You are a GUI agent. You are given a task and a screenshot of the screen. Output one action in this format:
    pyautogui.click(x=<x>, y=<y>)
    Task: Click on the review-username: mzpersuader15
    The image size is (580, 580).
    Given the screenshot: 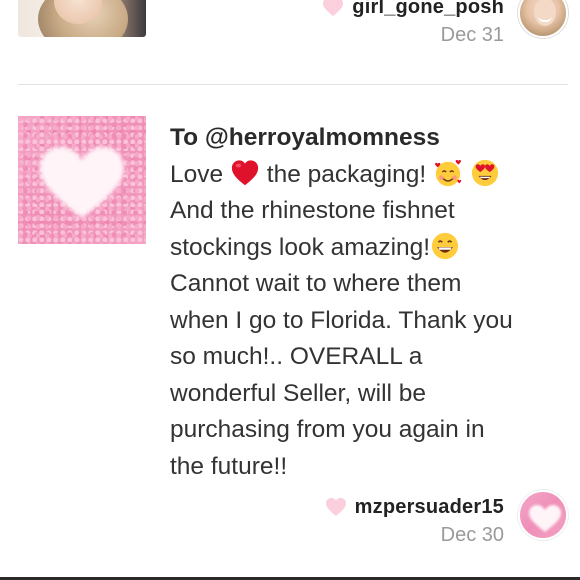 What is the action you would take?
    pyautogui.click(x=429, y=507)
    